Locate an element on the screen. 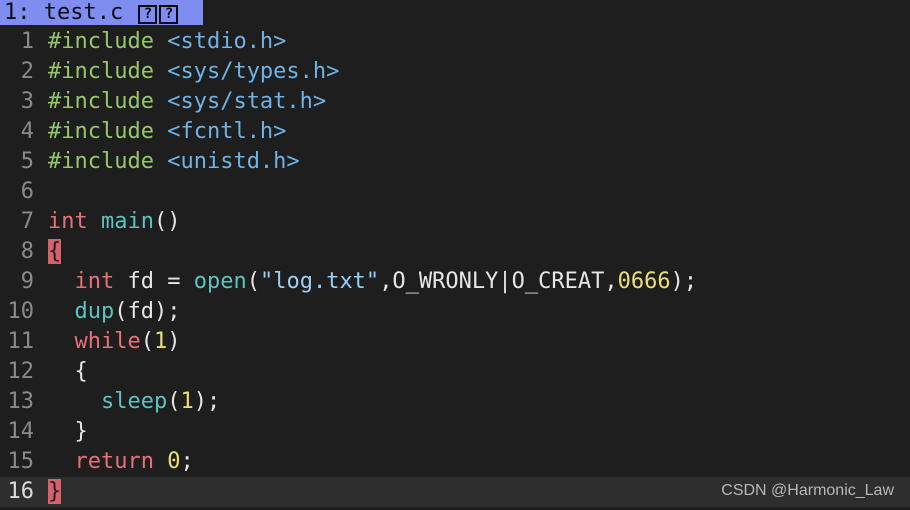 This screenshot has height=510, width=910. watermark: CSDN @Harmonic_Law is located at coordinates (807, 490).